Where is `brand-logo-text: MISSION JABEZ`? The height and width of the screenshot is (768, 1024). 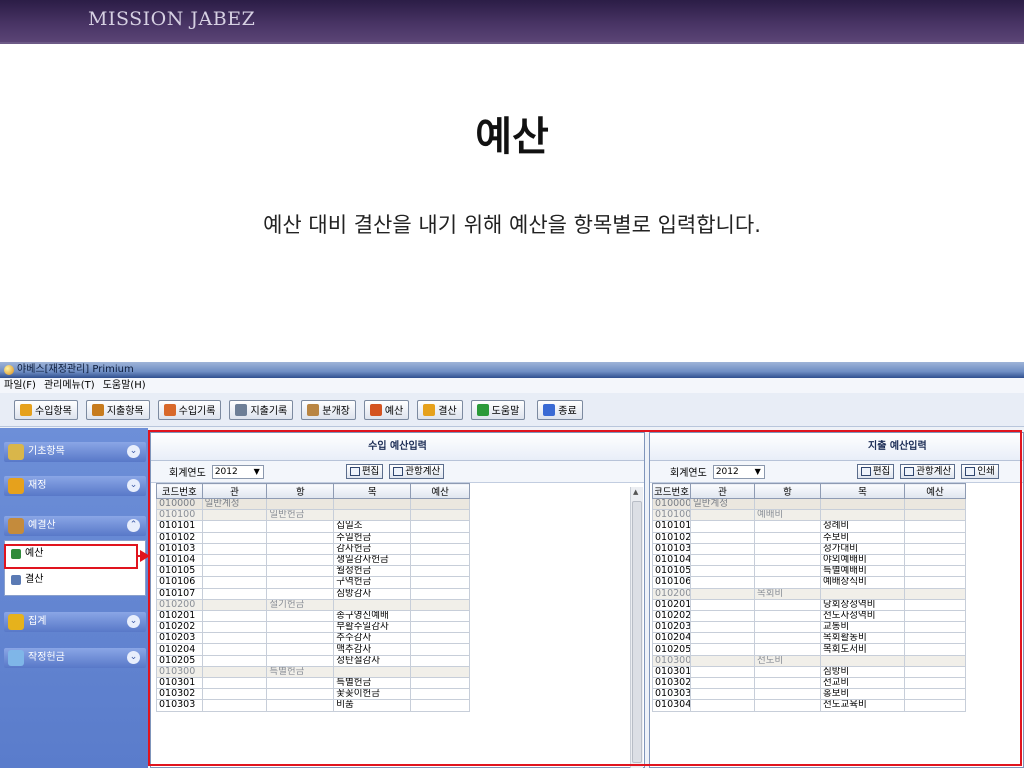
brand-logo-text: MISSION JABEZ is located at coordinates (172, 19).